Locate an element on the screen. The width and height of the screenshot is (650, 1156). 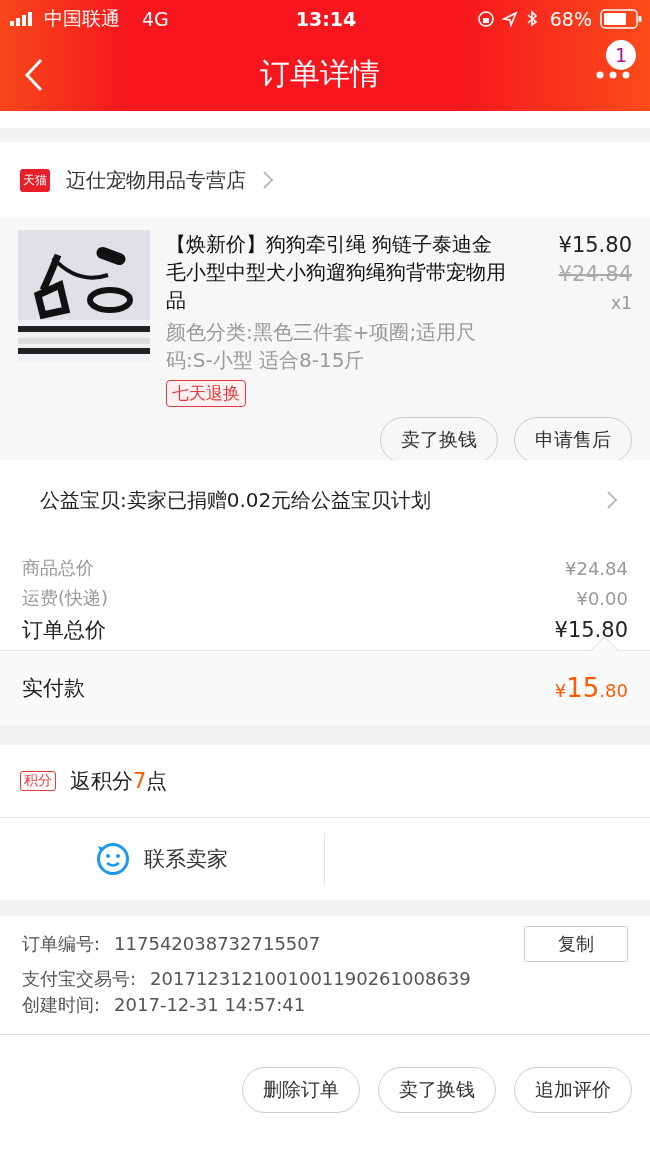
info-label: 创建时间: is located at coordinates (61, 1005).